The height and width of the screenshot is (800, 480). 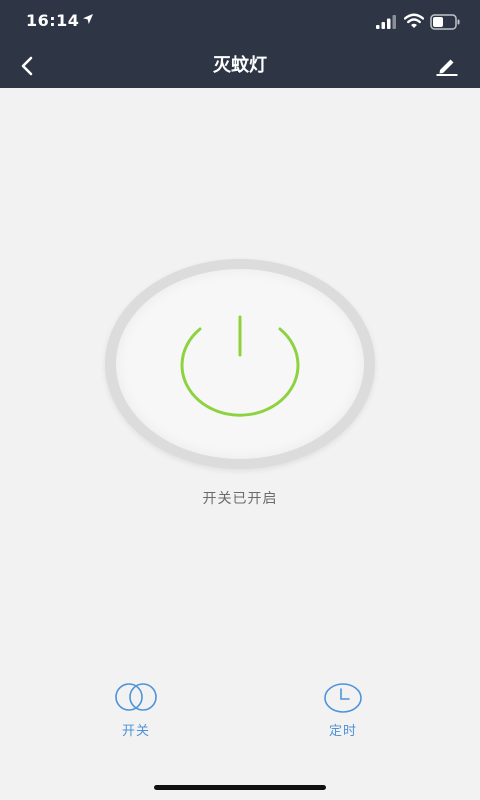 I want to click on pencil-icon, so click(x=447, y=67).